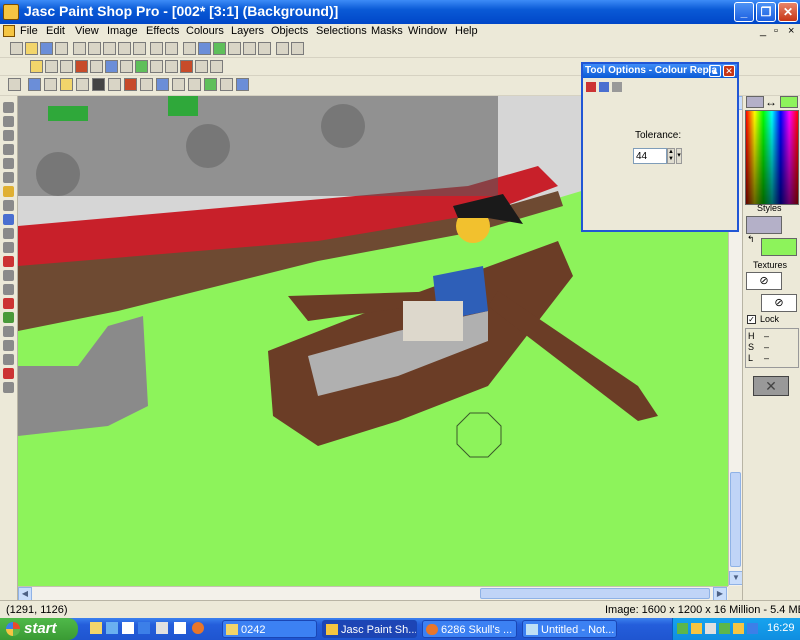 This screenshot has width=800, height=640. Describe the element at coordinates (9, 31) in the screenshot. I see `document-icon` at that location.